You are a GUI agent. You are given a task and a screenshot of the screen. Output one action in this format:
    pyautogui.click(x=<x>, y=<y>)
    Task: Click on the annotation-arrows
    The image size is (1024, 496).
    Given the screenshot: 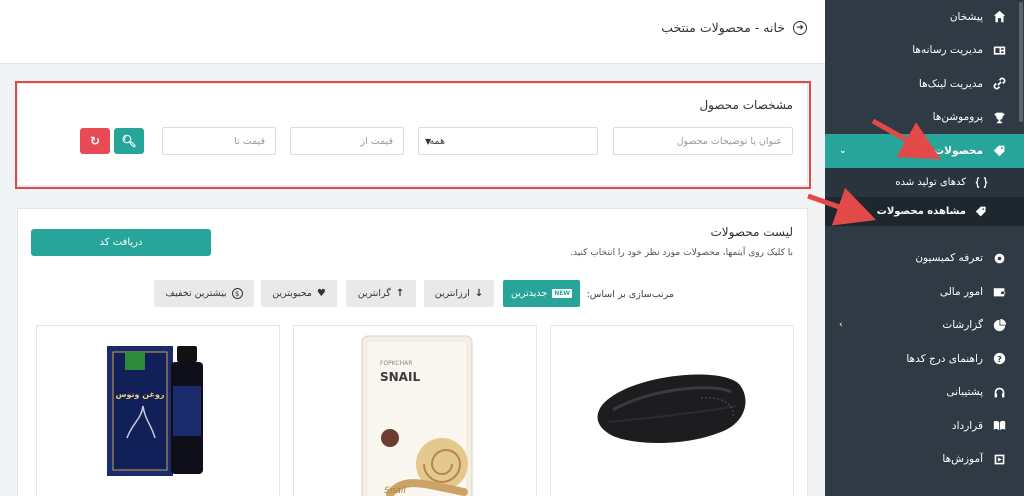 What is the action you would take?
    pyautogui.click(x=874, y=172)
    